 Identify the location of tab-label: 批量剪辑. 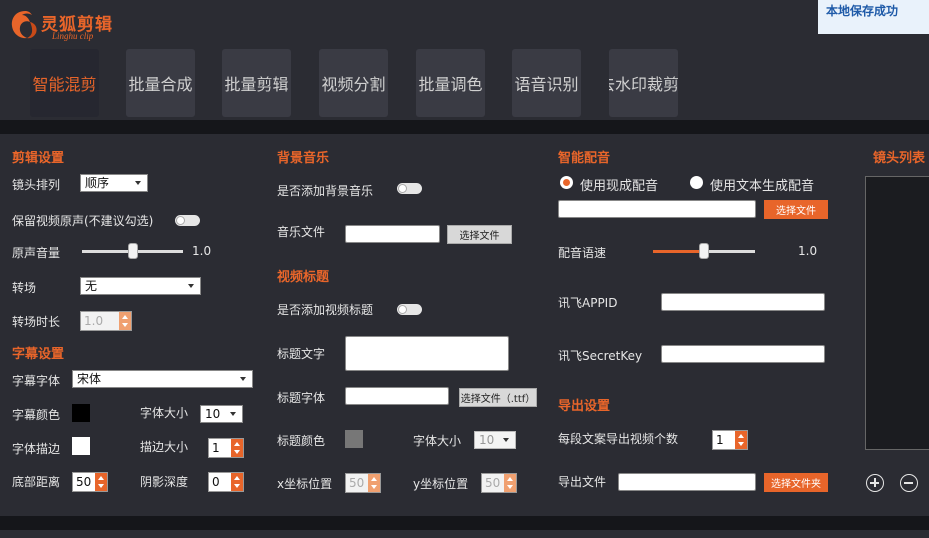
(256, 84).